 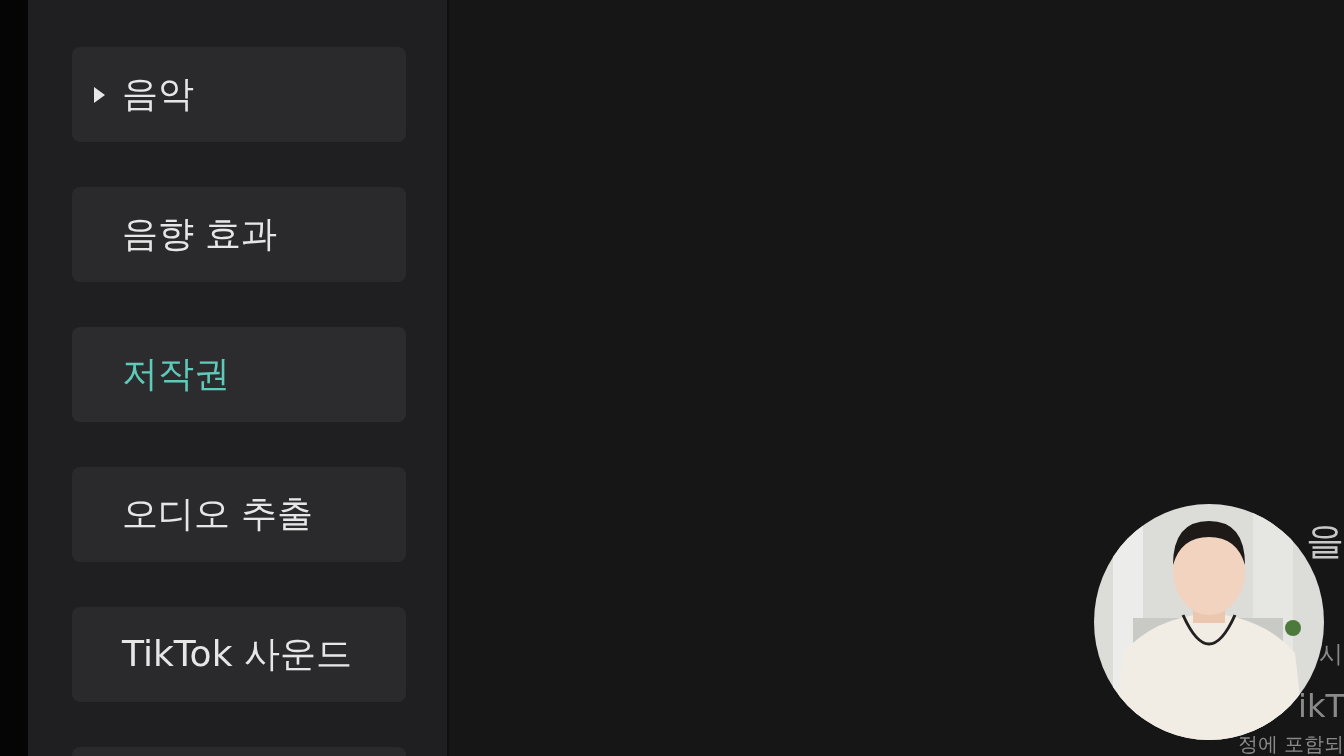 What do you see at coordinates (99, 94) in the screenshot?
I see `caret-right-icon` at bounding box center [99, 94].